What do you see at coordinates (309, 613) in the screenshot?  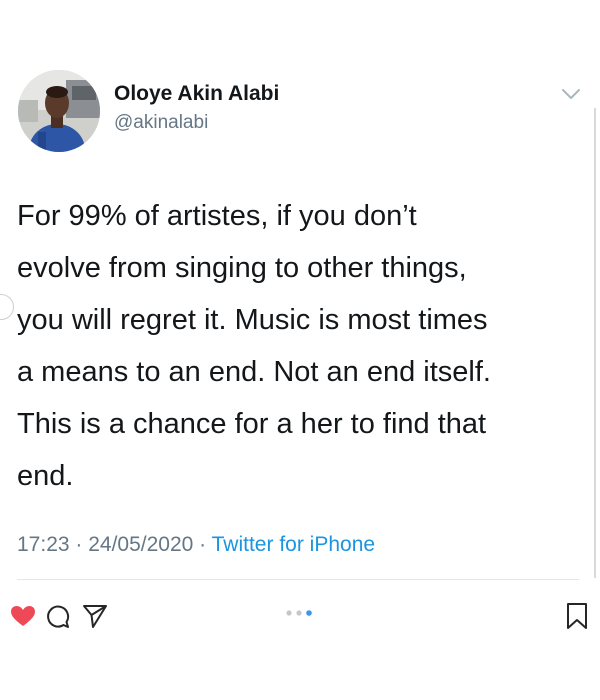 I see `carousel-dot-active` at bounding box center [309, 613].